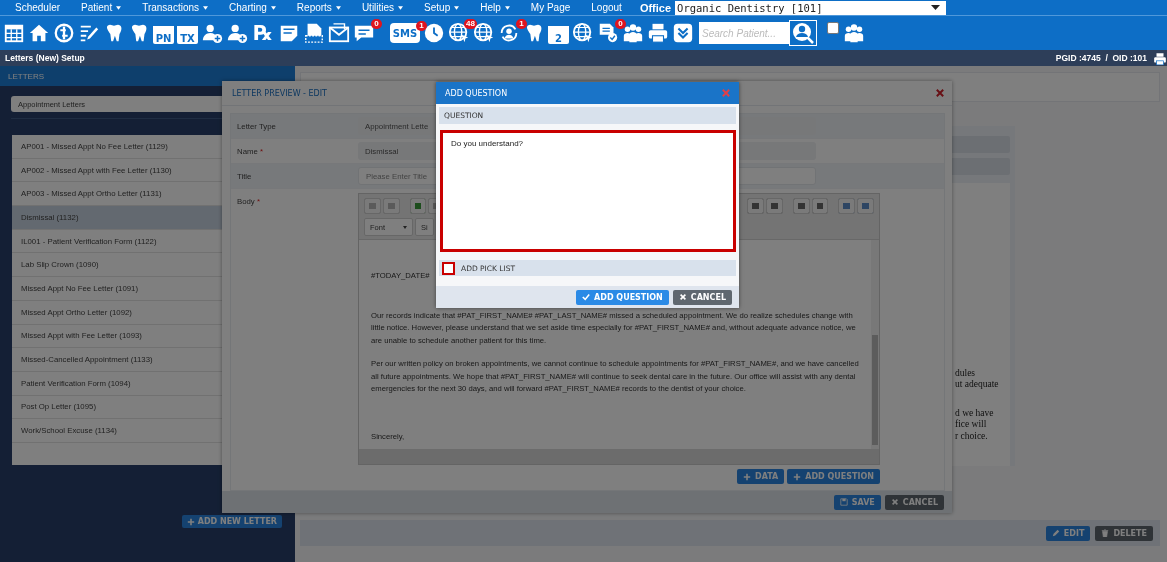  I want to click on insert-button: ADD QUESTION, so click(833, 476).